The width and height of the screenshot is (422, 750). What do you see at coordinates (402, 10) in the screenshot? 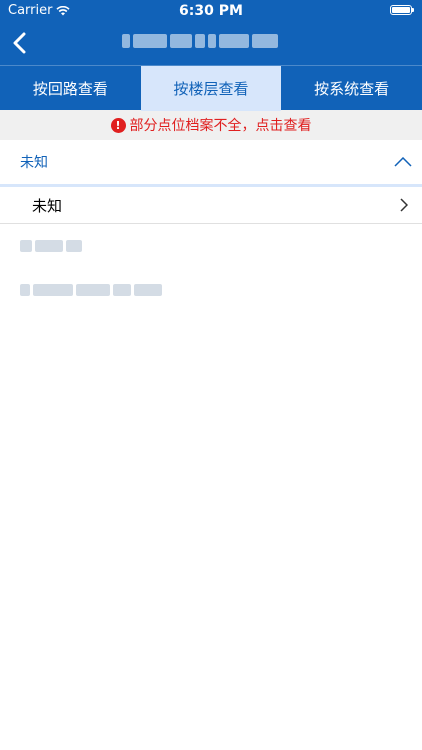
I see `battery-icon` at bounding box center [402, 10].